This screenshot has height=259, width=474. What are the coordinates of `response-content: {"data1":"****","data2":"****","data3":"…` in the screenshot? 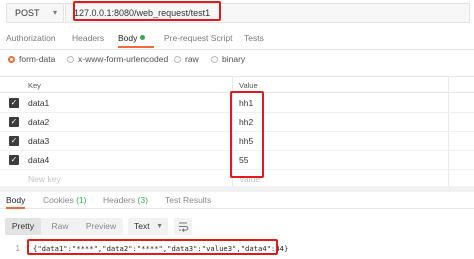 It's located at (161, 248).